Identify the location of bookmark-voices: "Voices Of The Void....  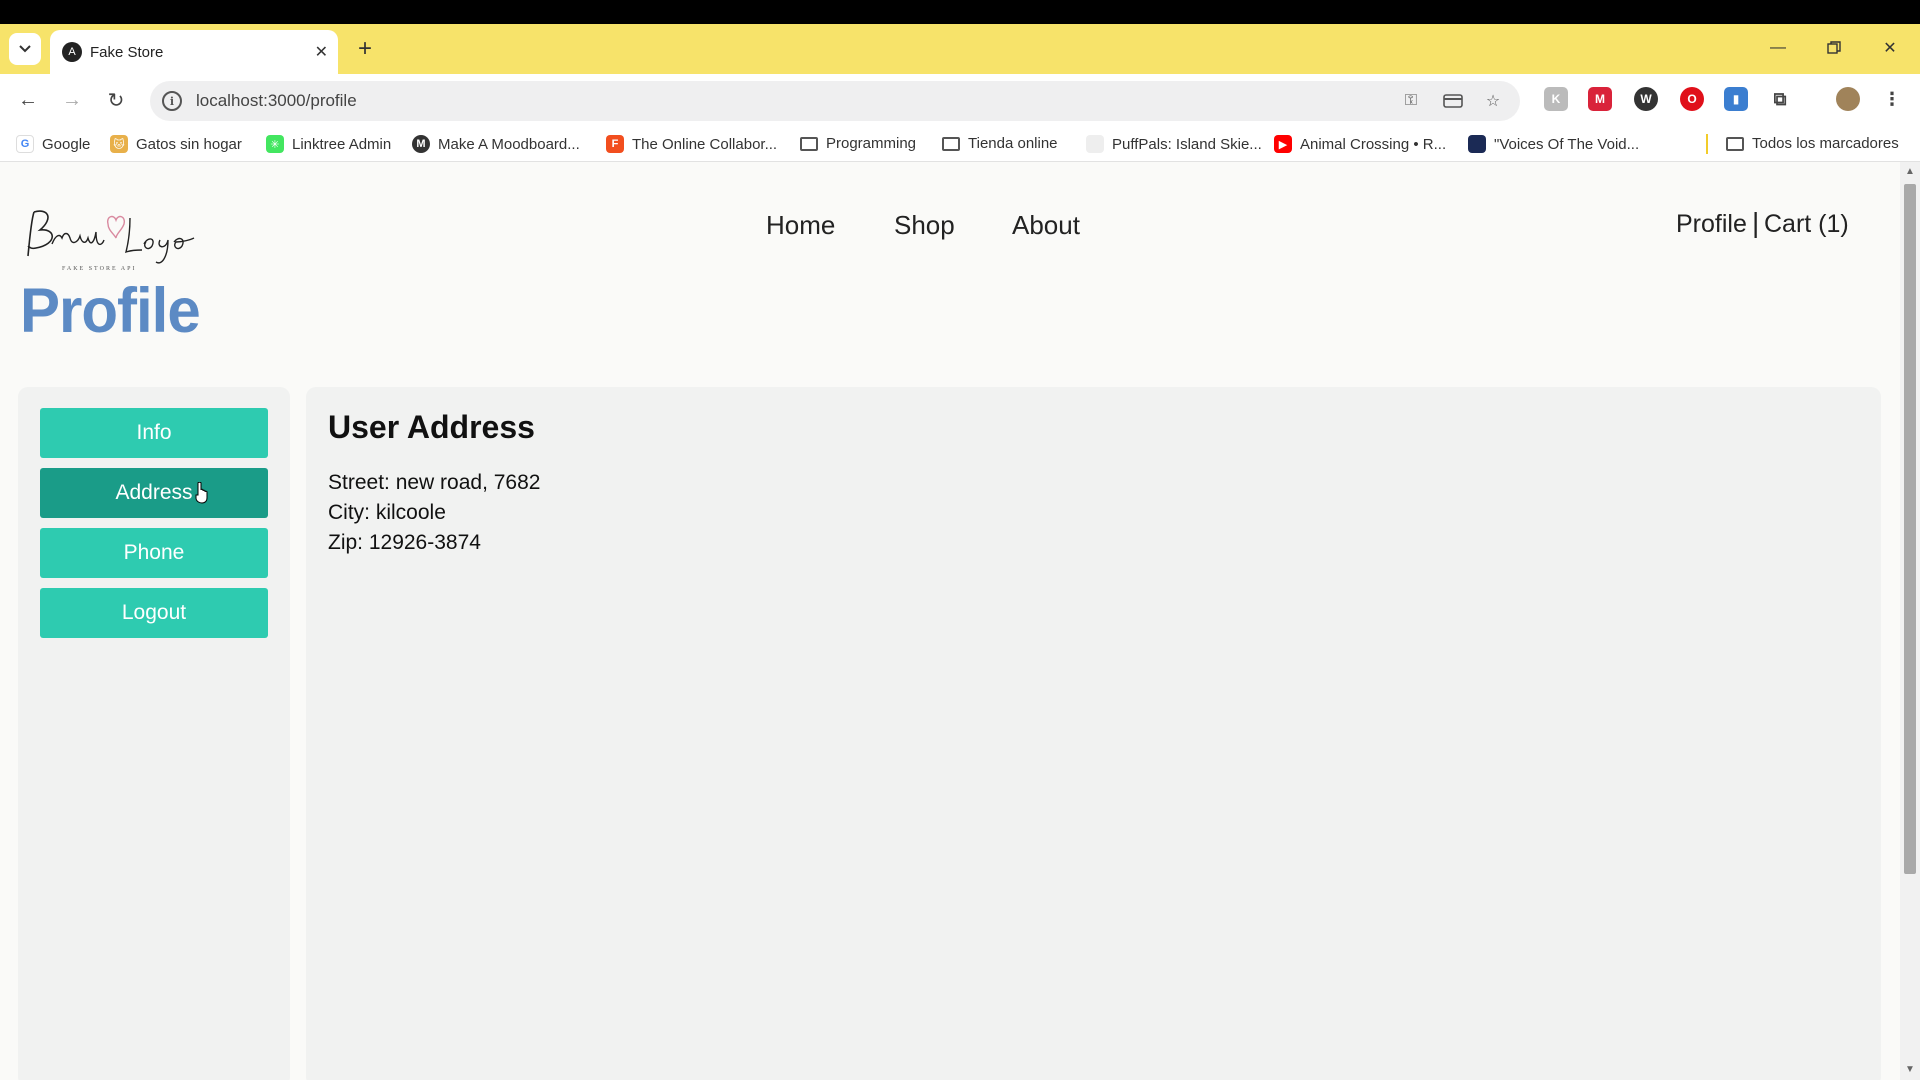
(1553, 144).